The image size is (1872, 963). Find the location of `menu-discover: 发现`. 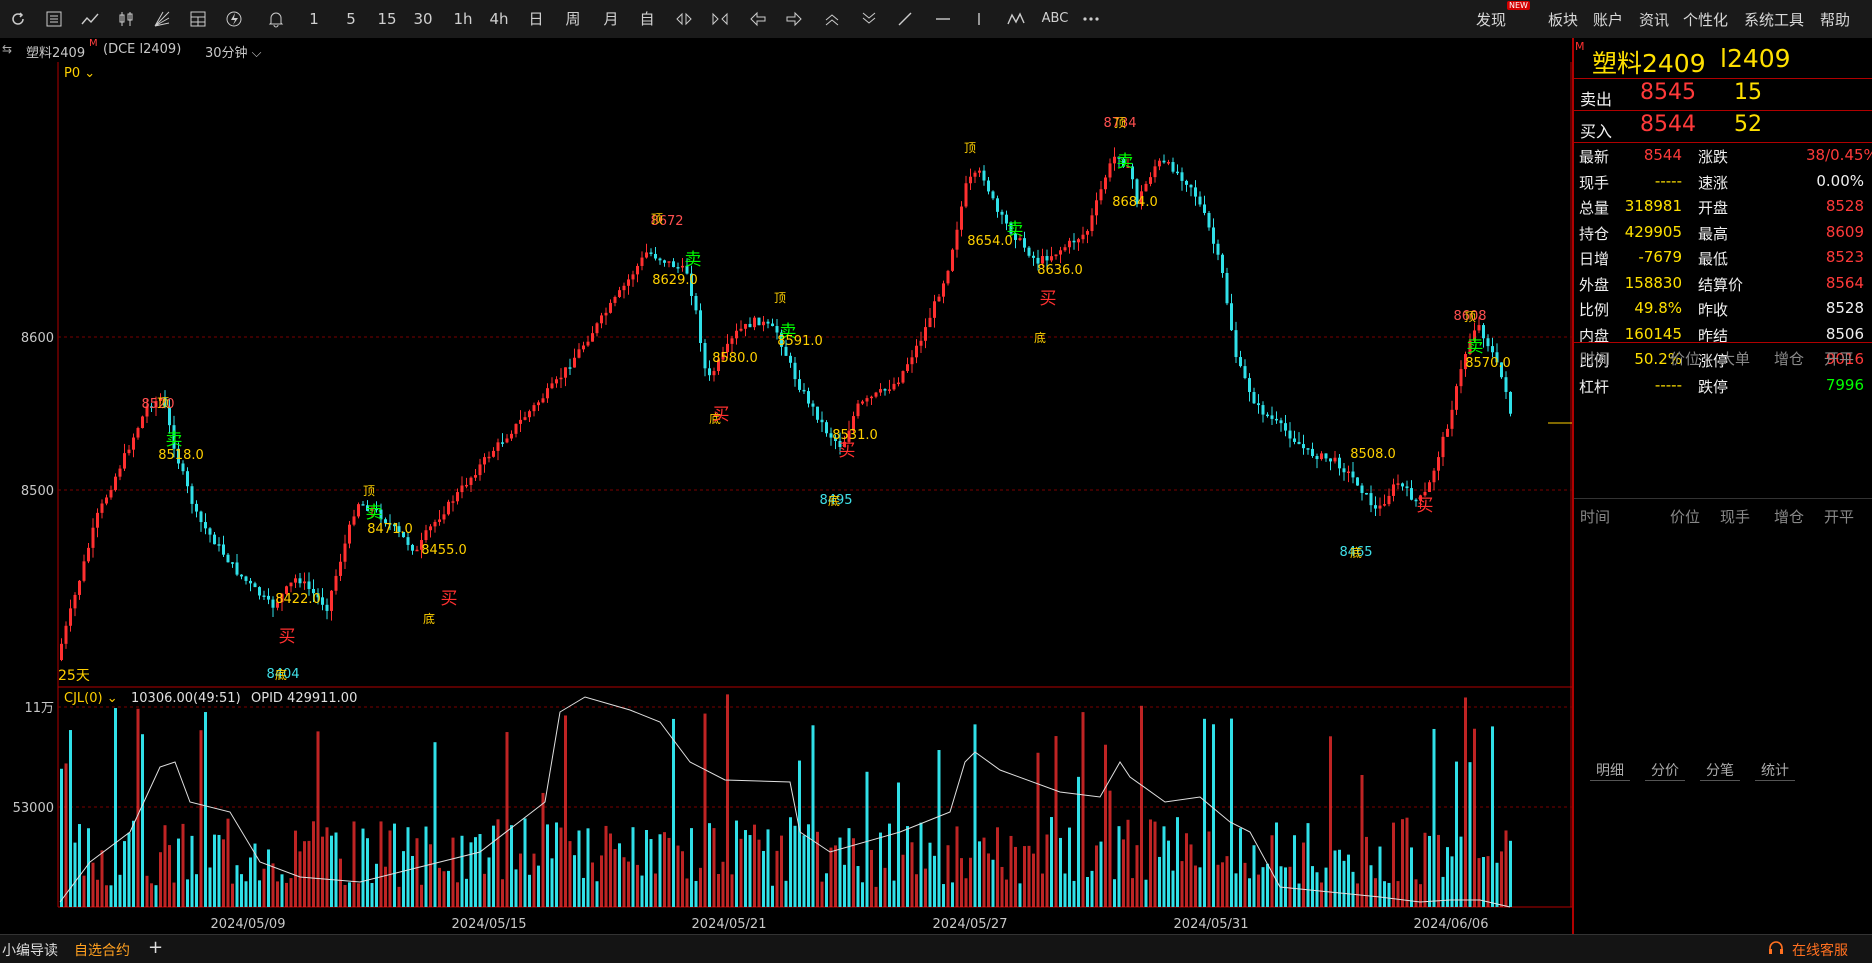

menu-discover: 发现 is located at coordinates (1491, 19).